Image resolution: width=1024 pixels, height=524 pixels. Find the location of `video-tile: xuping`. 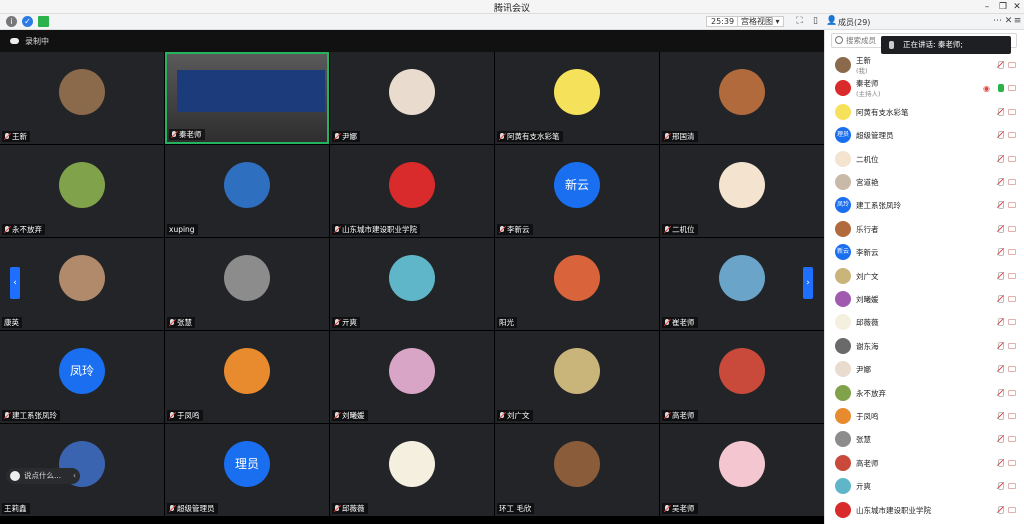

video-tile: xuping is located at coordinates (247, 191).